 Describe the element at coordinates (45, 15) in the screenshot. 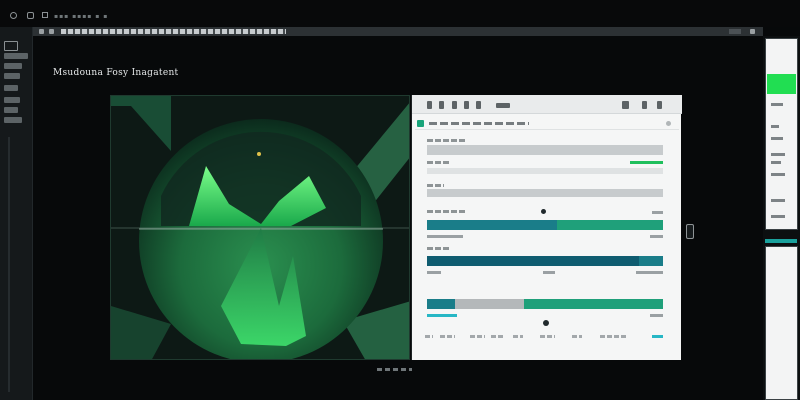

I see `home-icon` at that location.